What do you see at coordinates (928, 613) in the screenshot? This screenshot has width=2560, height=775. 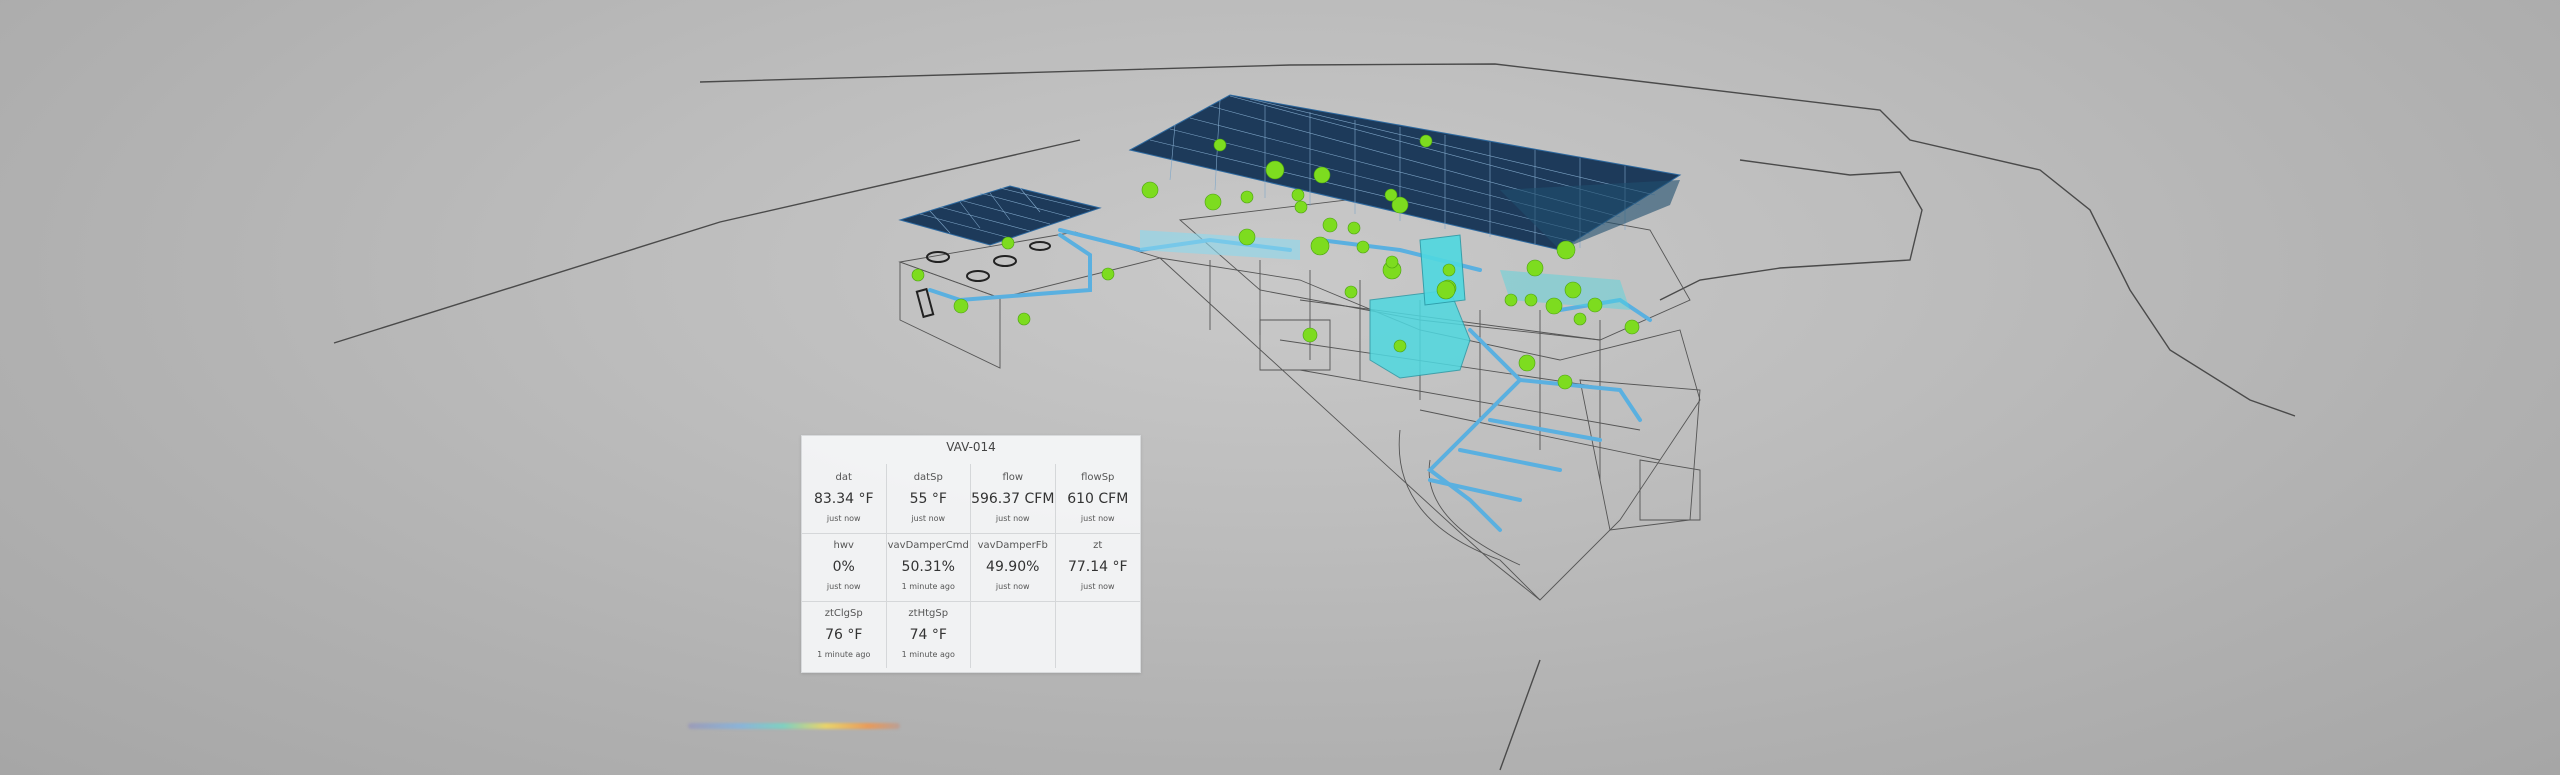 I see `point-name: ztHtgSp` at bounding box center [928, 613].